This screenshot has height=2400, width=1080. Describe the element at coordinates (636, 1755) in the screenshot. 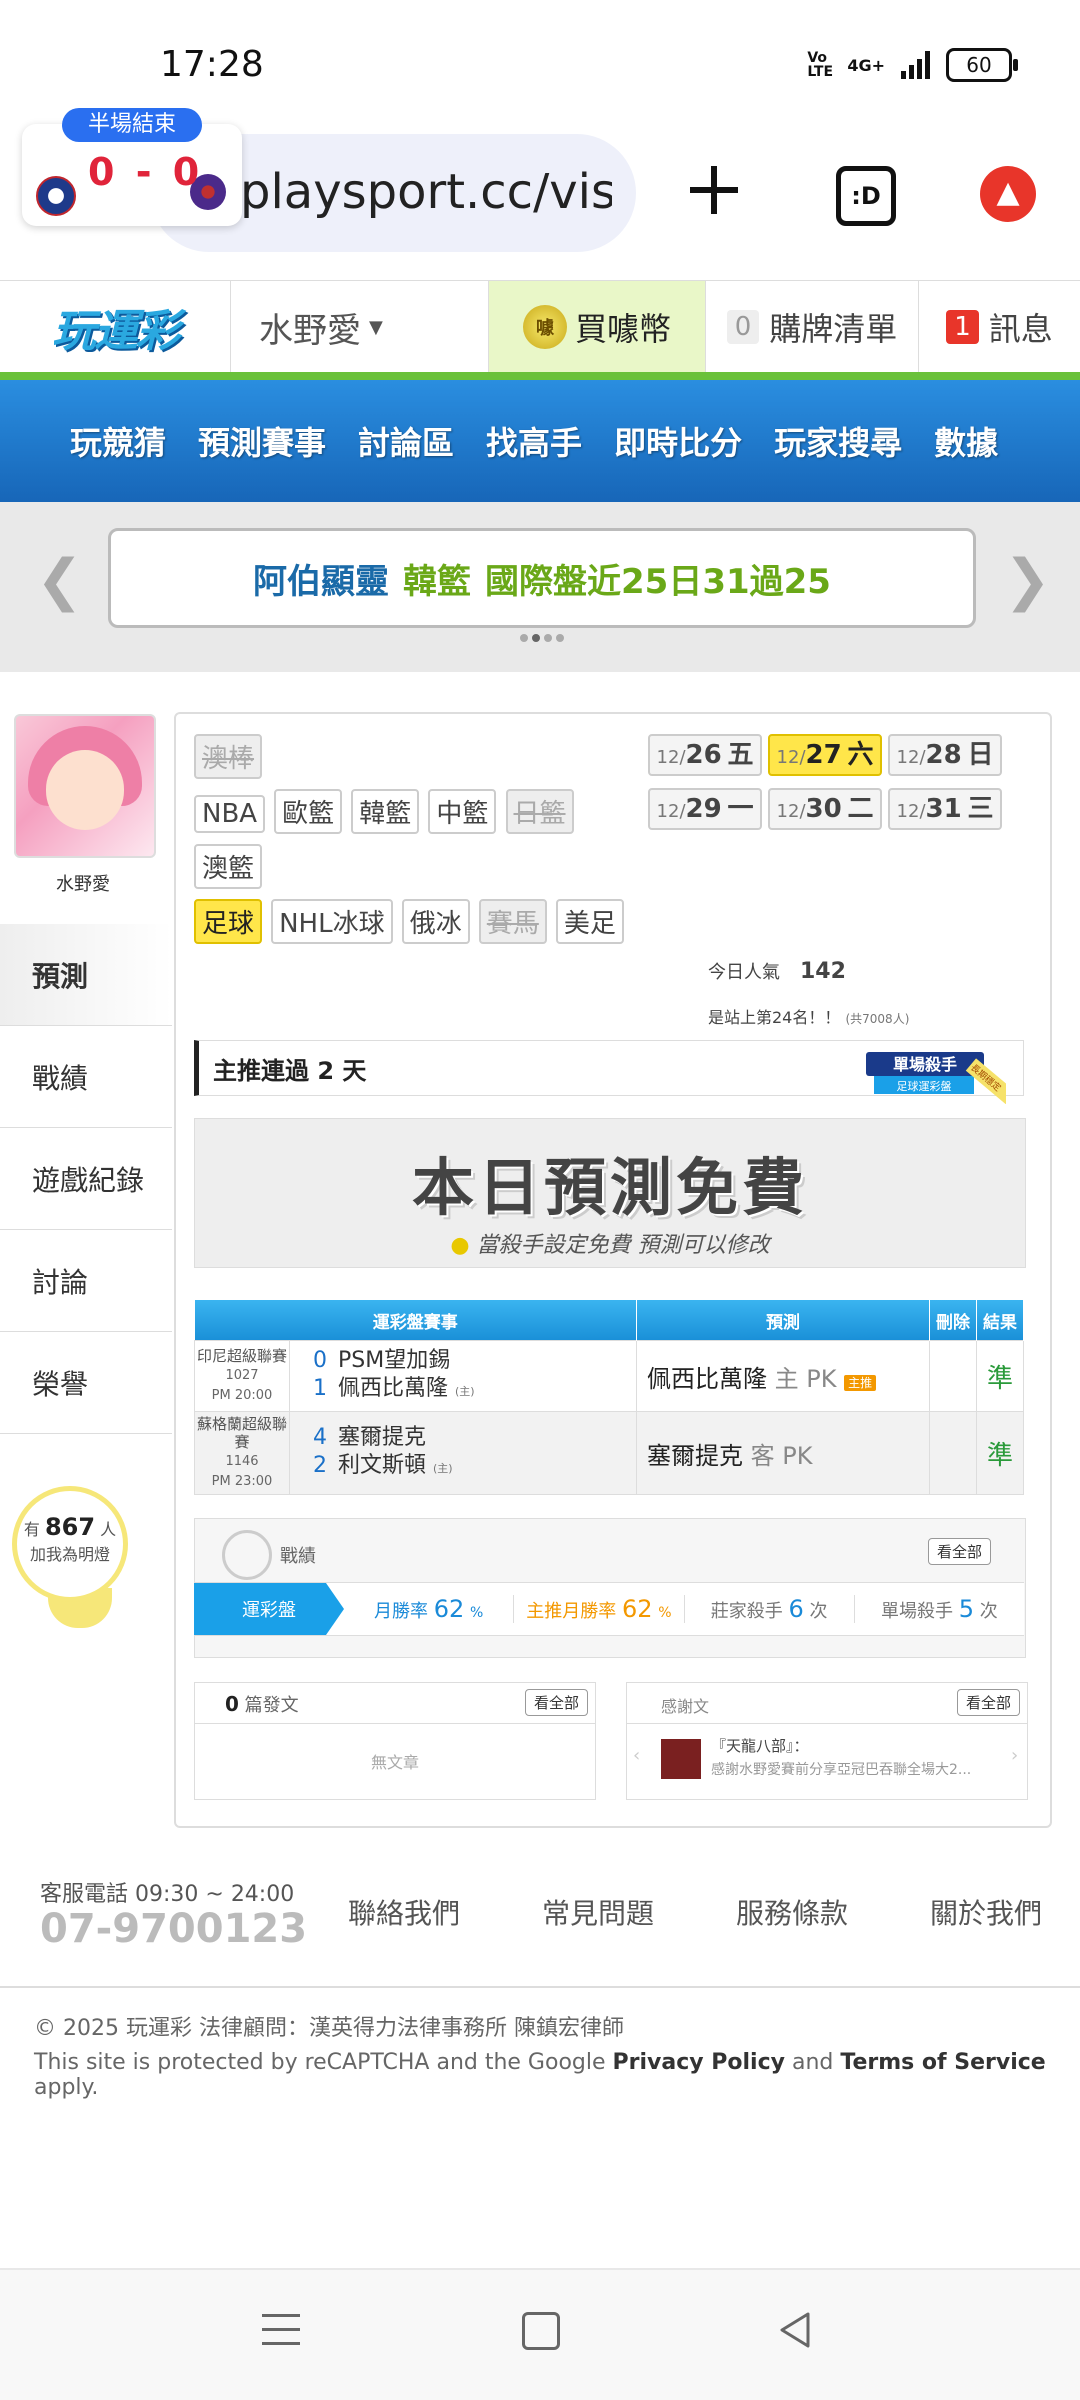

I see `thanks-prev-chevron-icon: ‹` at that location.